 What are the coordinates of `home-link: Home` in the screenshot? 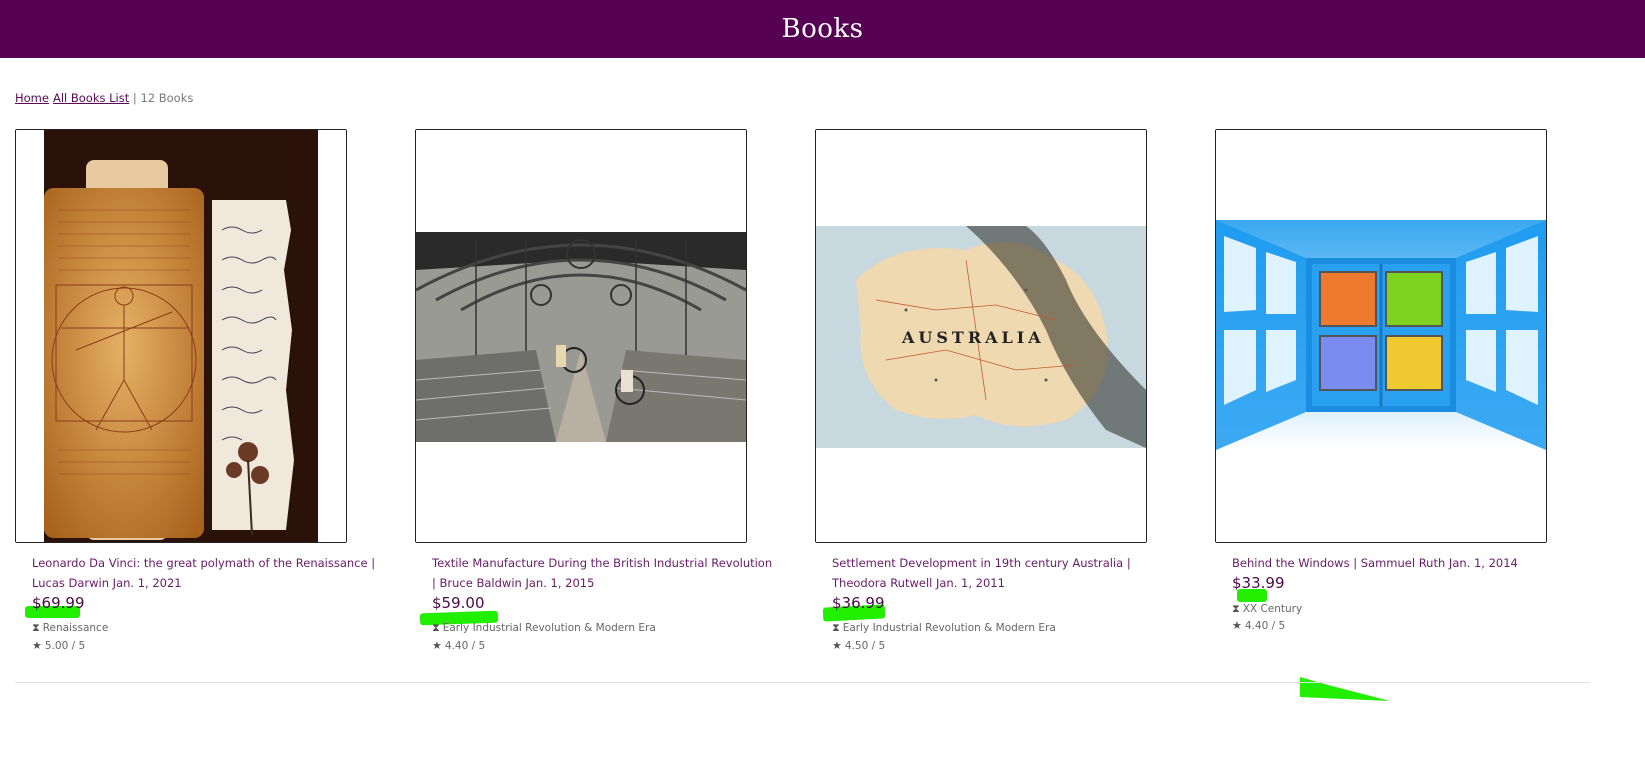 It's located at (32, 98).